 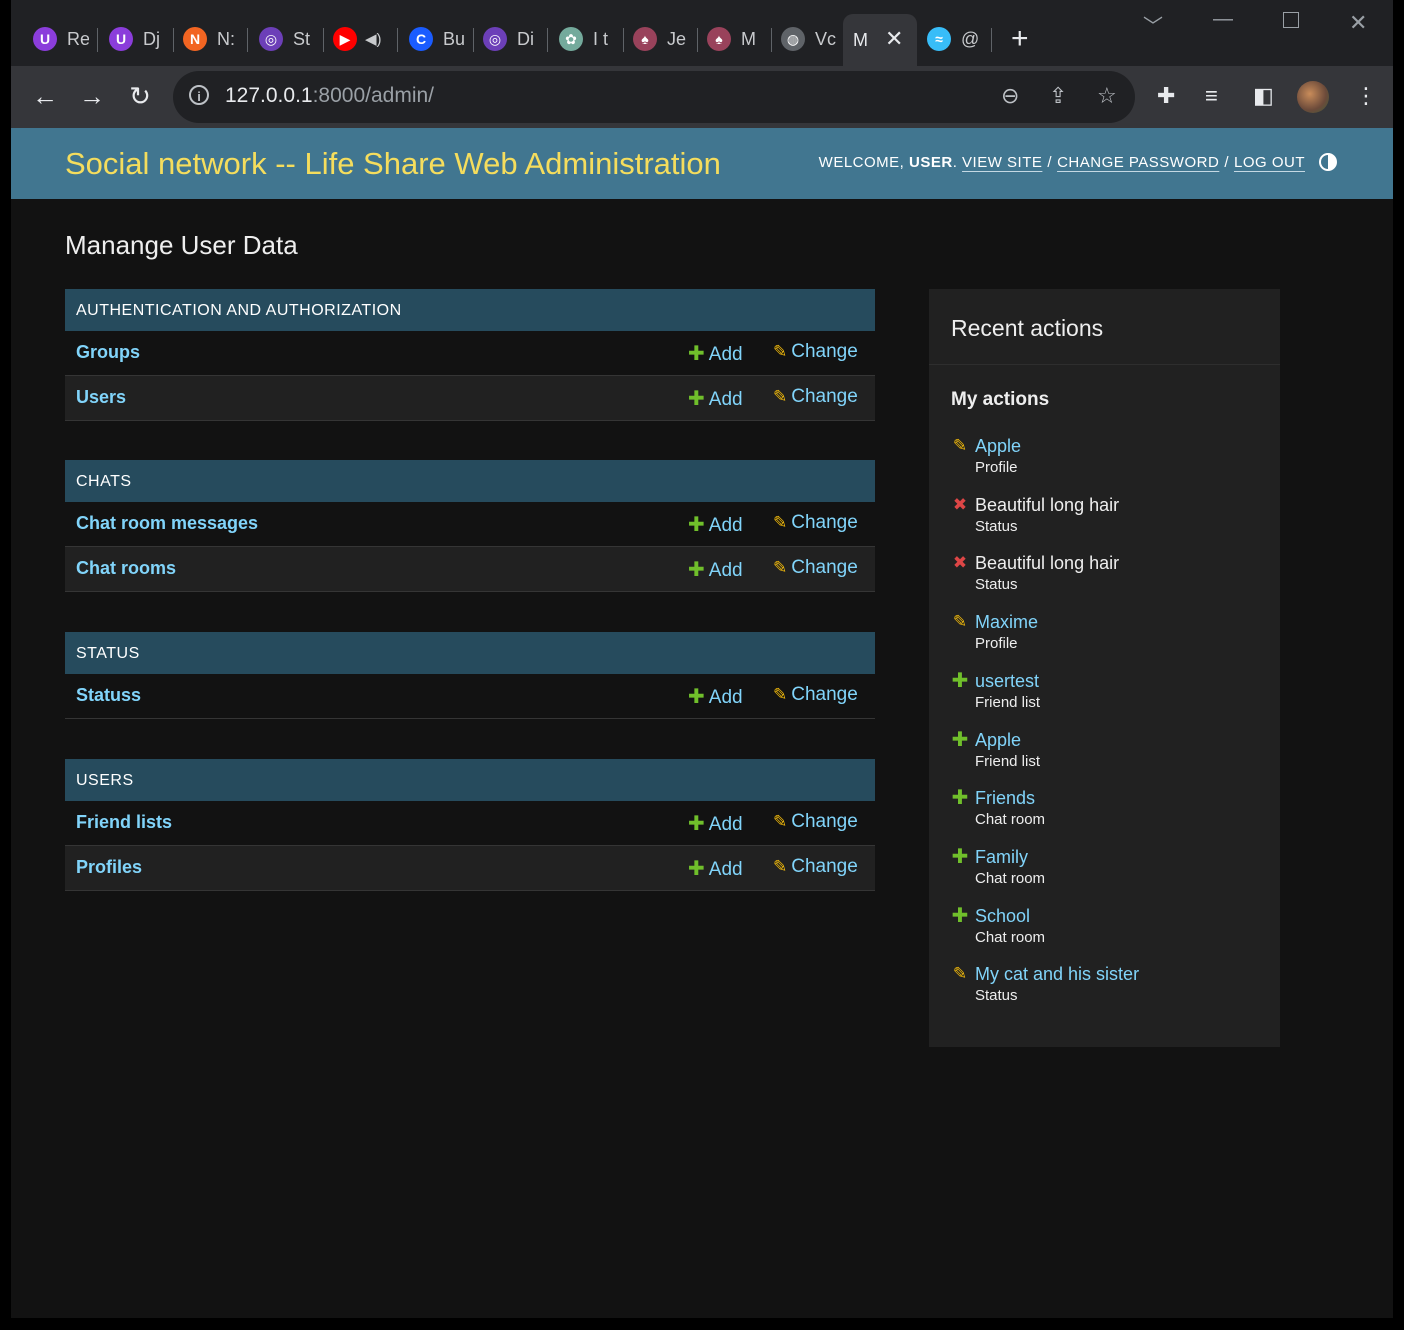 What do you see at coordinates (1291, 20) in the screenshot?
I see `maximize-icon` at bounding box center [1291, 20].